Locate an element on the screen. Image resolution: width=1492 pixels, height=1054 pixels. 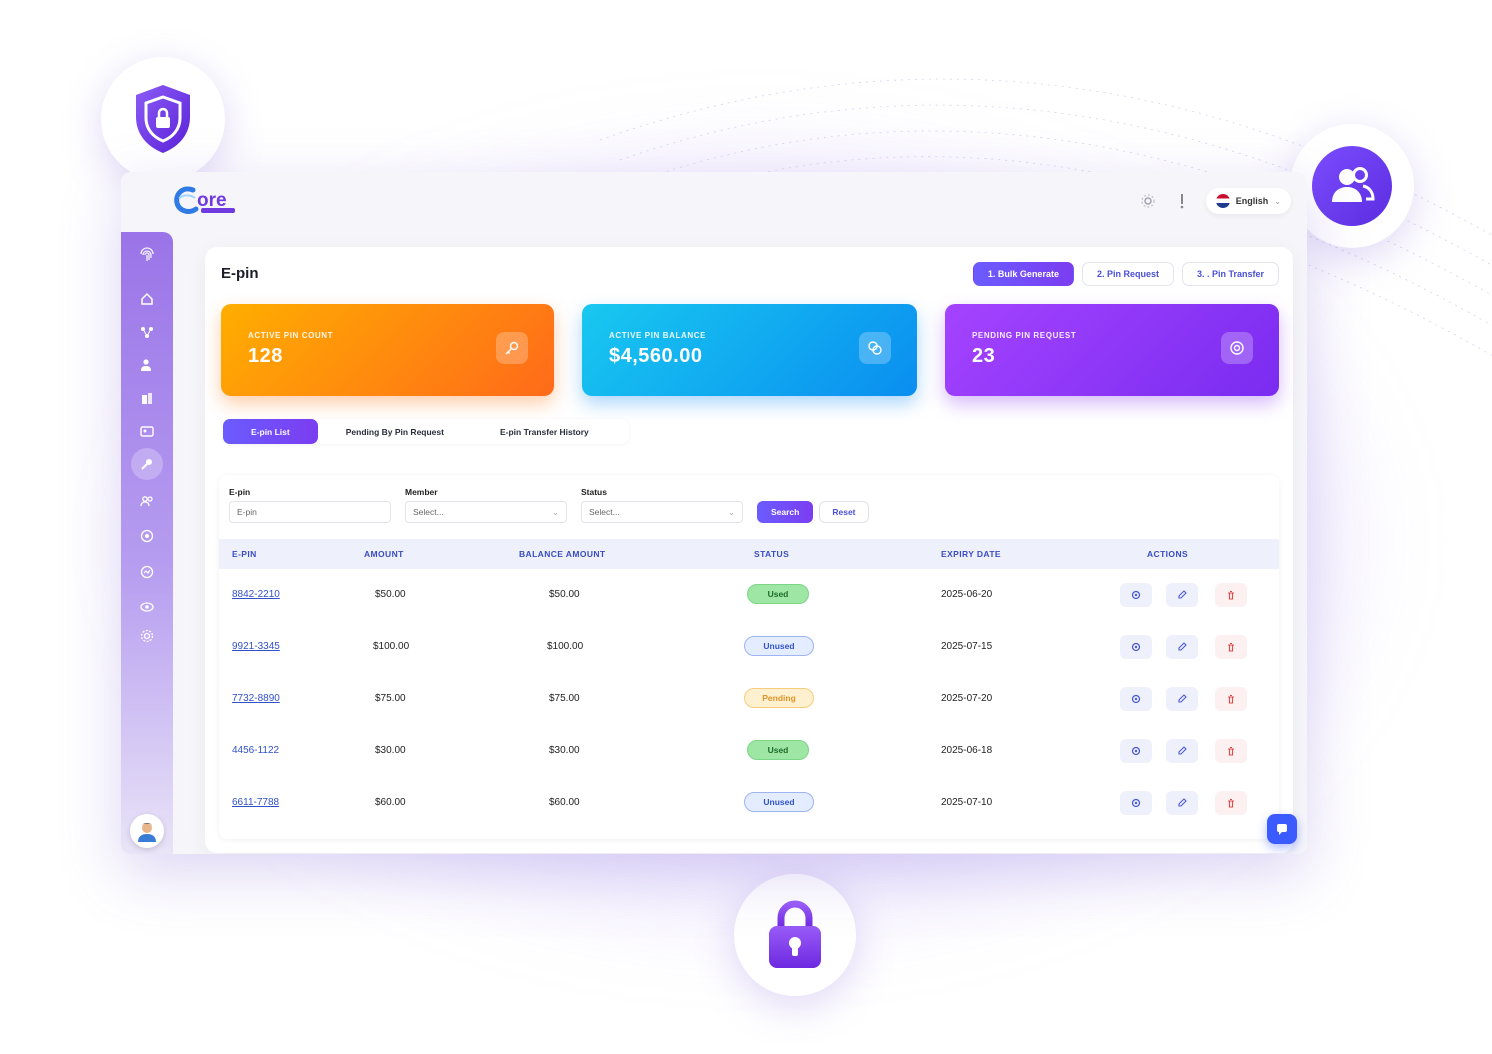
header-balance-amount: BALANCE AMOUNT is located at coordinates (562, 554).